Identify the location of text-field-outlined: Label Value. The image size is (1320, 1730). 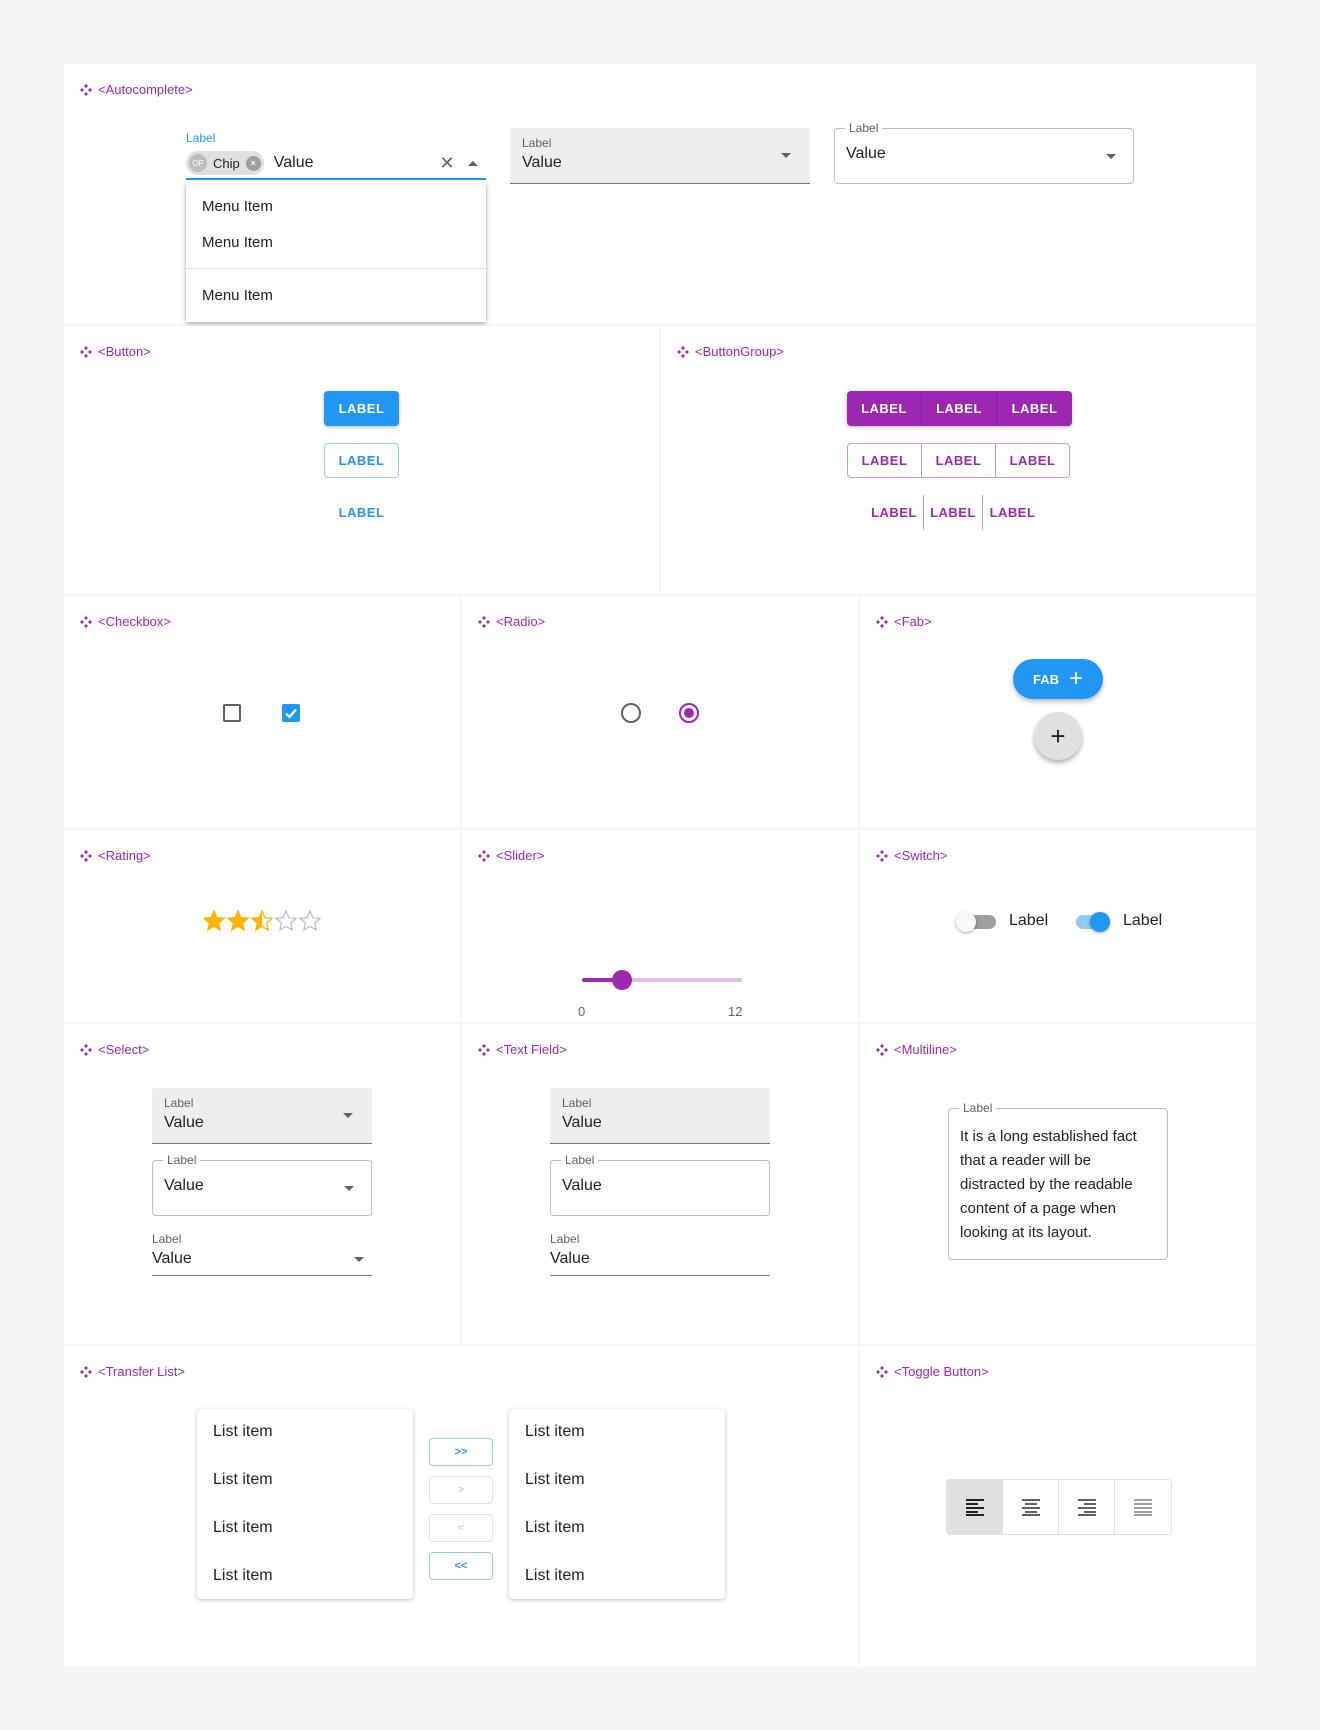
(660, 1184).